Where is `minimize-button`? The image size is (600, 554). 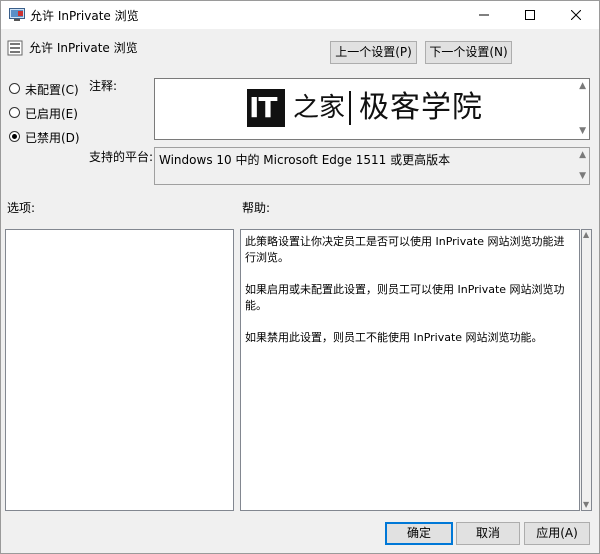 minimize-button is located at coordinates (484, 15).